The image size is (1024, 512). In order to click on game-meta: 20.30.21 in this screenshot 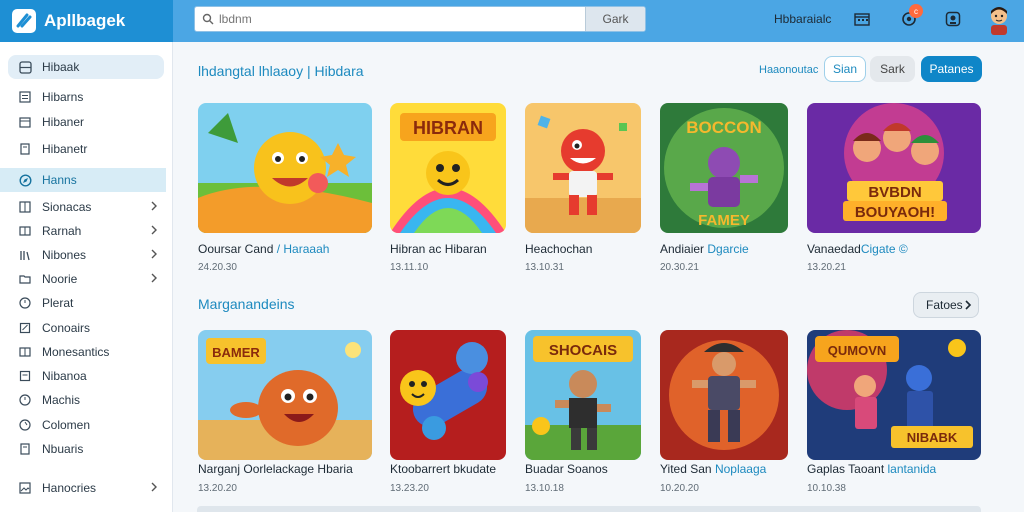, I will do `click(679, 267)`.